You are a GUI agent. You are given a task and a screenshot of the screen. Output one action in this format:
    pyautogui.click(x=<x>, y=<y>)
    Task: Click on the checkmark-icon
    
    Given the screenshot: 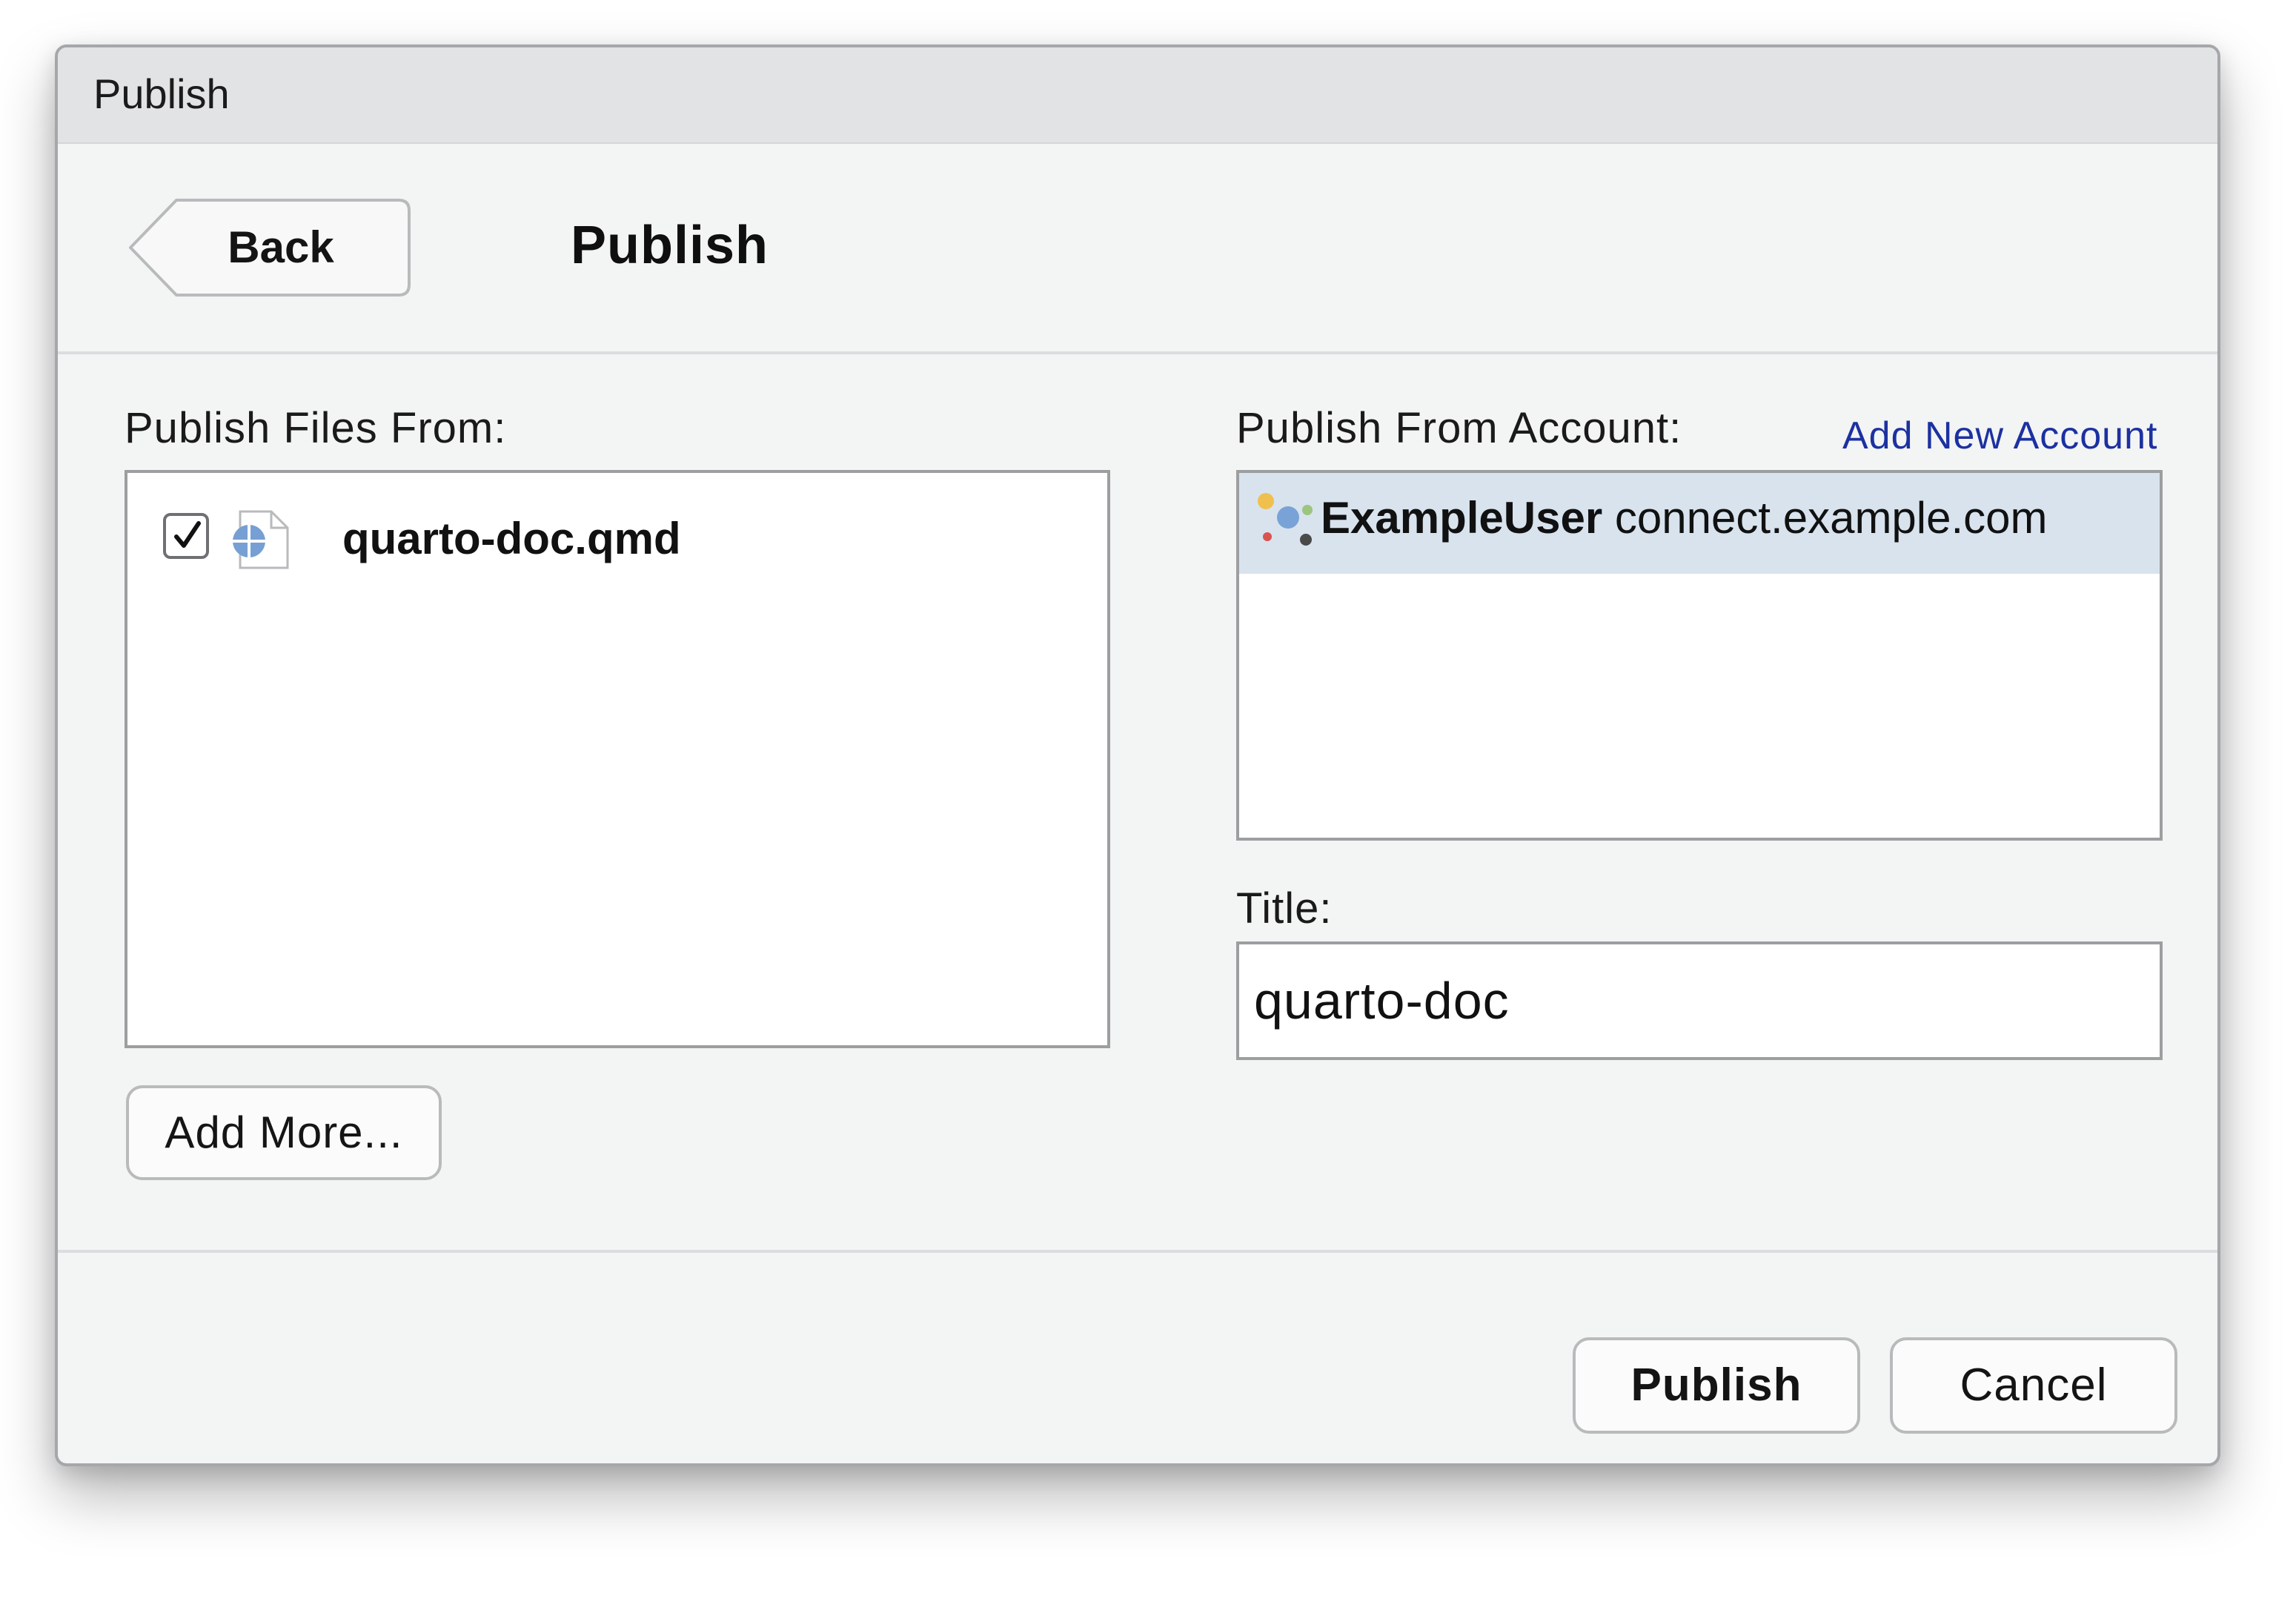 What is the action you would take?
    pyautogui.click(x=187, y=535)
    